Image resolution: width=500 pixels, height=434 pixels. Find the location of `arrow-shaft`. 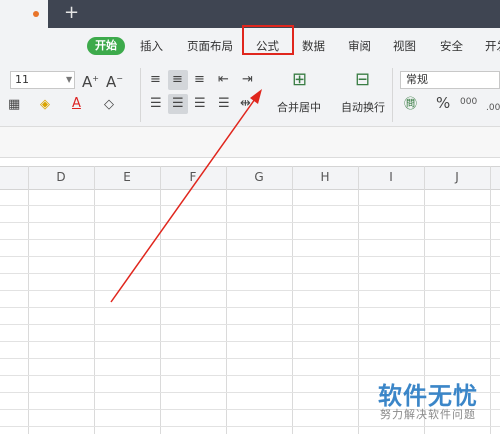

arrow-shaft is located at coordinates (183, 200).